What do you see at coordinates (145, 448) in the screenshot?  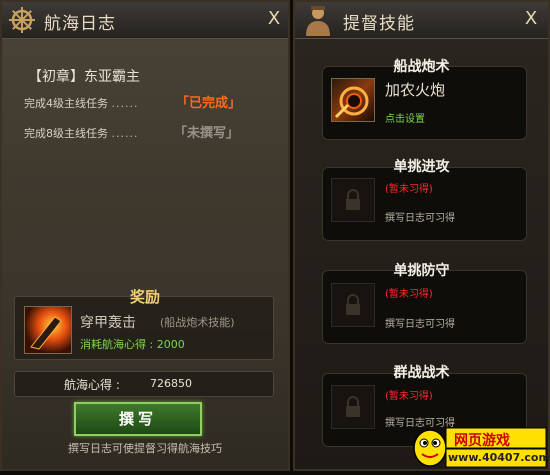 I see `write-log-hint: 撰写日志可使提督习得航海技巧` at bounding box center [145, 448].